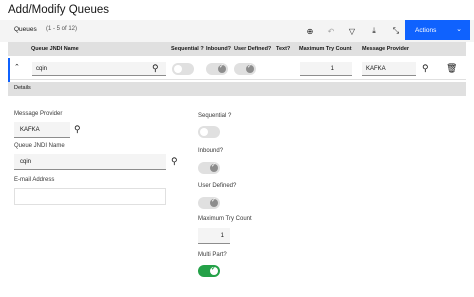 Image resolution: width=474 pixels, height=297 pixels. Describe the element at coordinates (38, 114) in the screenshot. I see `message-provider-label: Message Provider` at that location.